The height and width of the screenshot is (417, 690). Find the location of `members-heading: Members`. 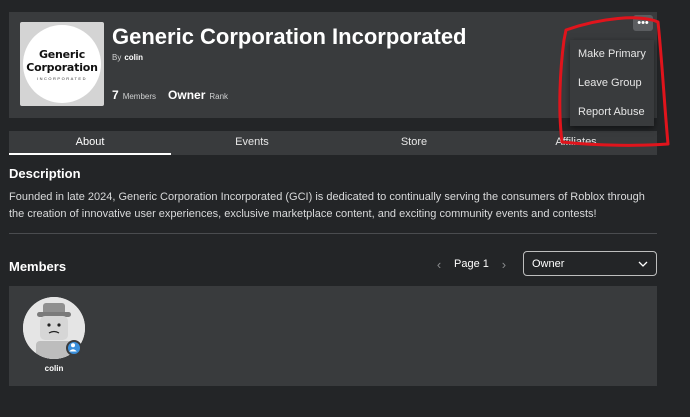

members-heading: Members is located at coordinates (38, 266).